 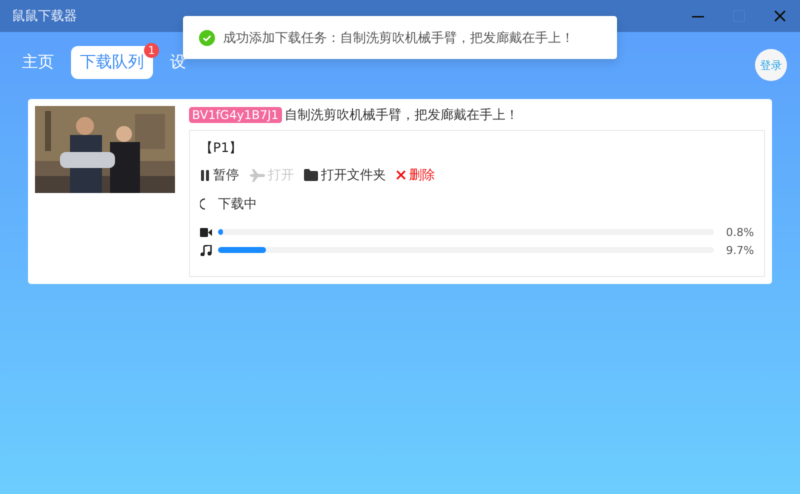 I want to click on nav-tab: 主页, so click(x=38, y=62).